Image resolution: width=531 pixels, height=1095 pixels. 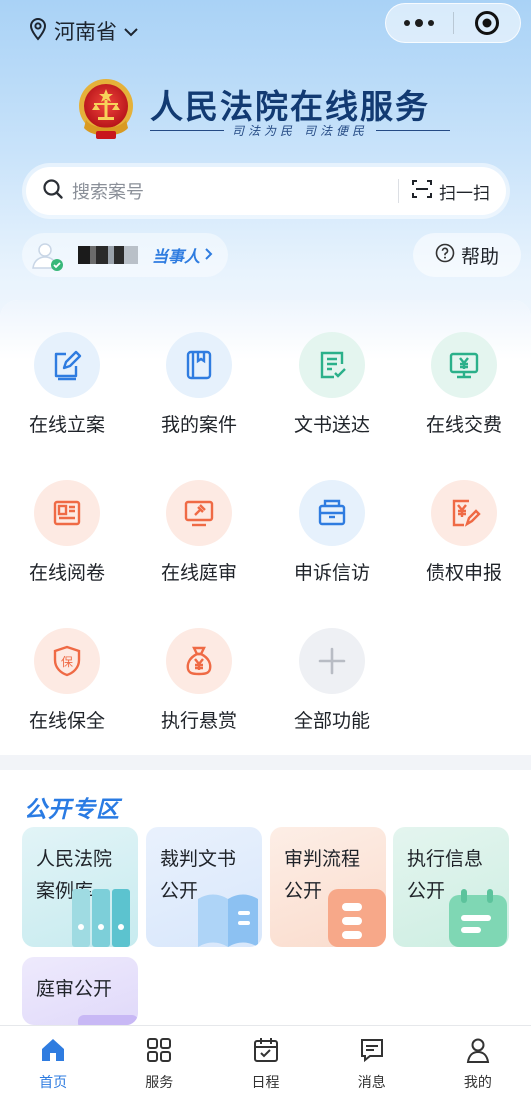 I want to click on video-card-icon, so click(x=108, y=1020).